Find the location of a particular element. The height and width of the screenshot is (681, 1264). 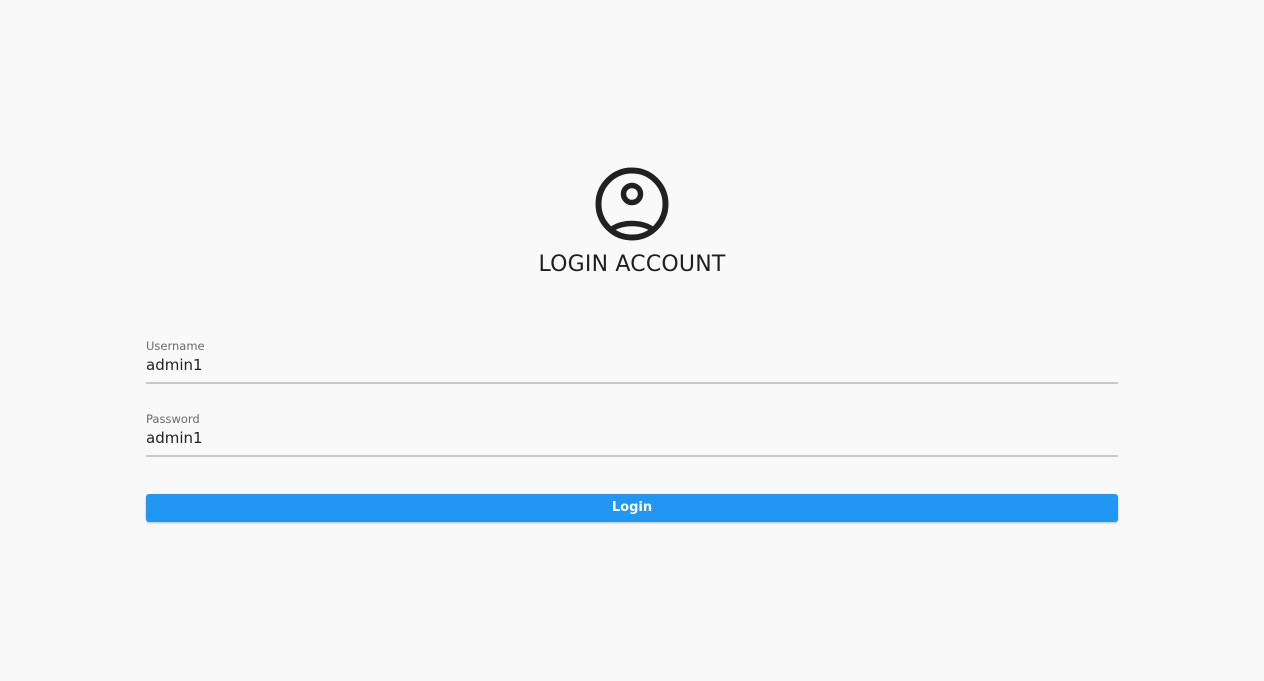

login-button: Login is located at coordinates (632, 508).